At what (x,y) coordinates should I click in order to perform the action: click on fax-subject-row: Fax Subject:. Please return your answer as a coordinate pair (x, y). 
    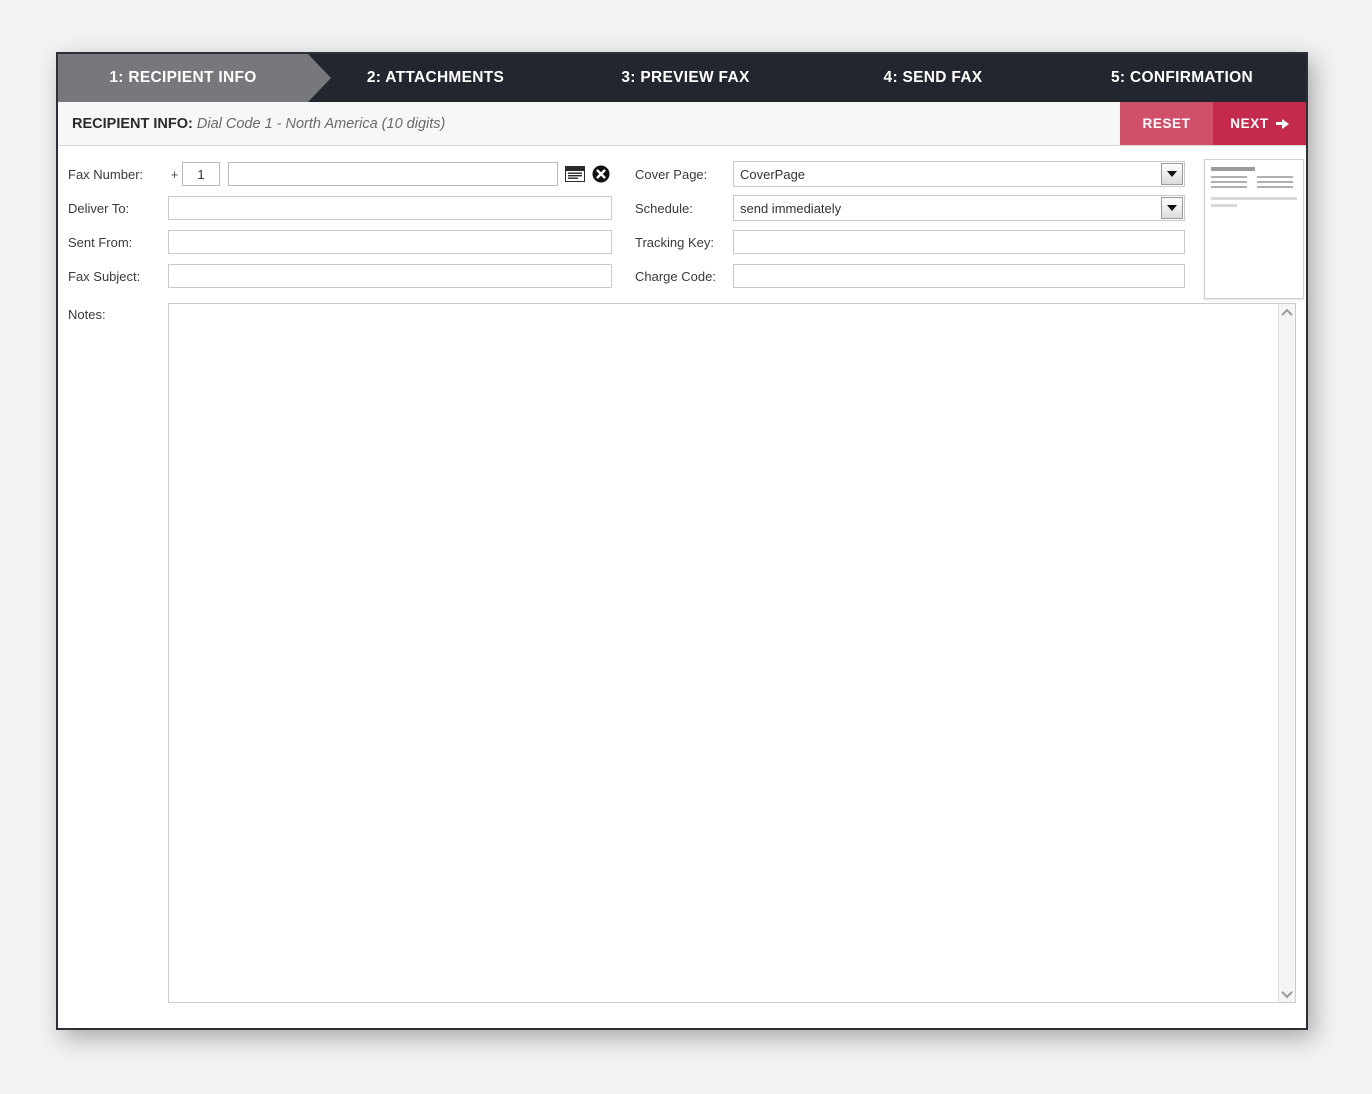
    Looking at the image, I should click on (346, 276).